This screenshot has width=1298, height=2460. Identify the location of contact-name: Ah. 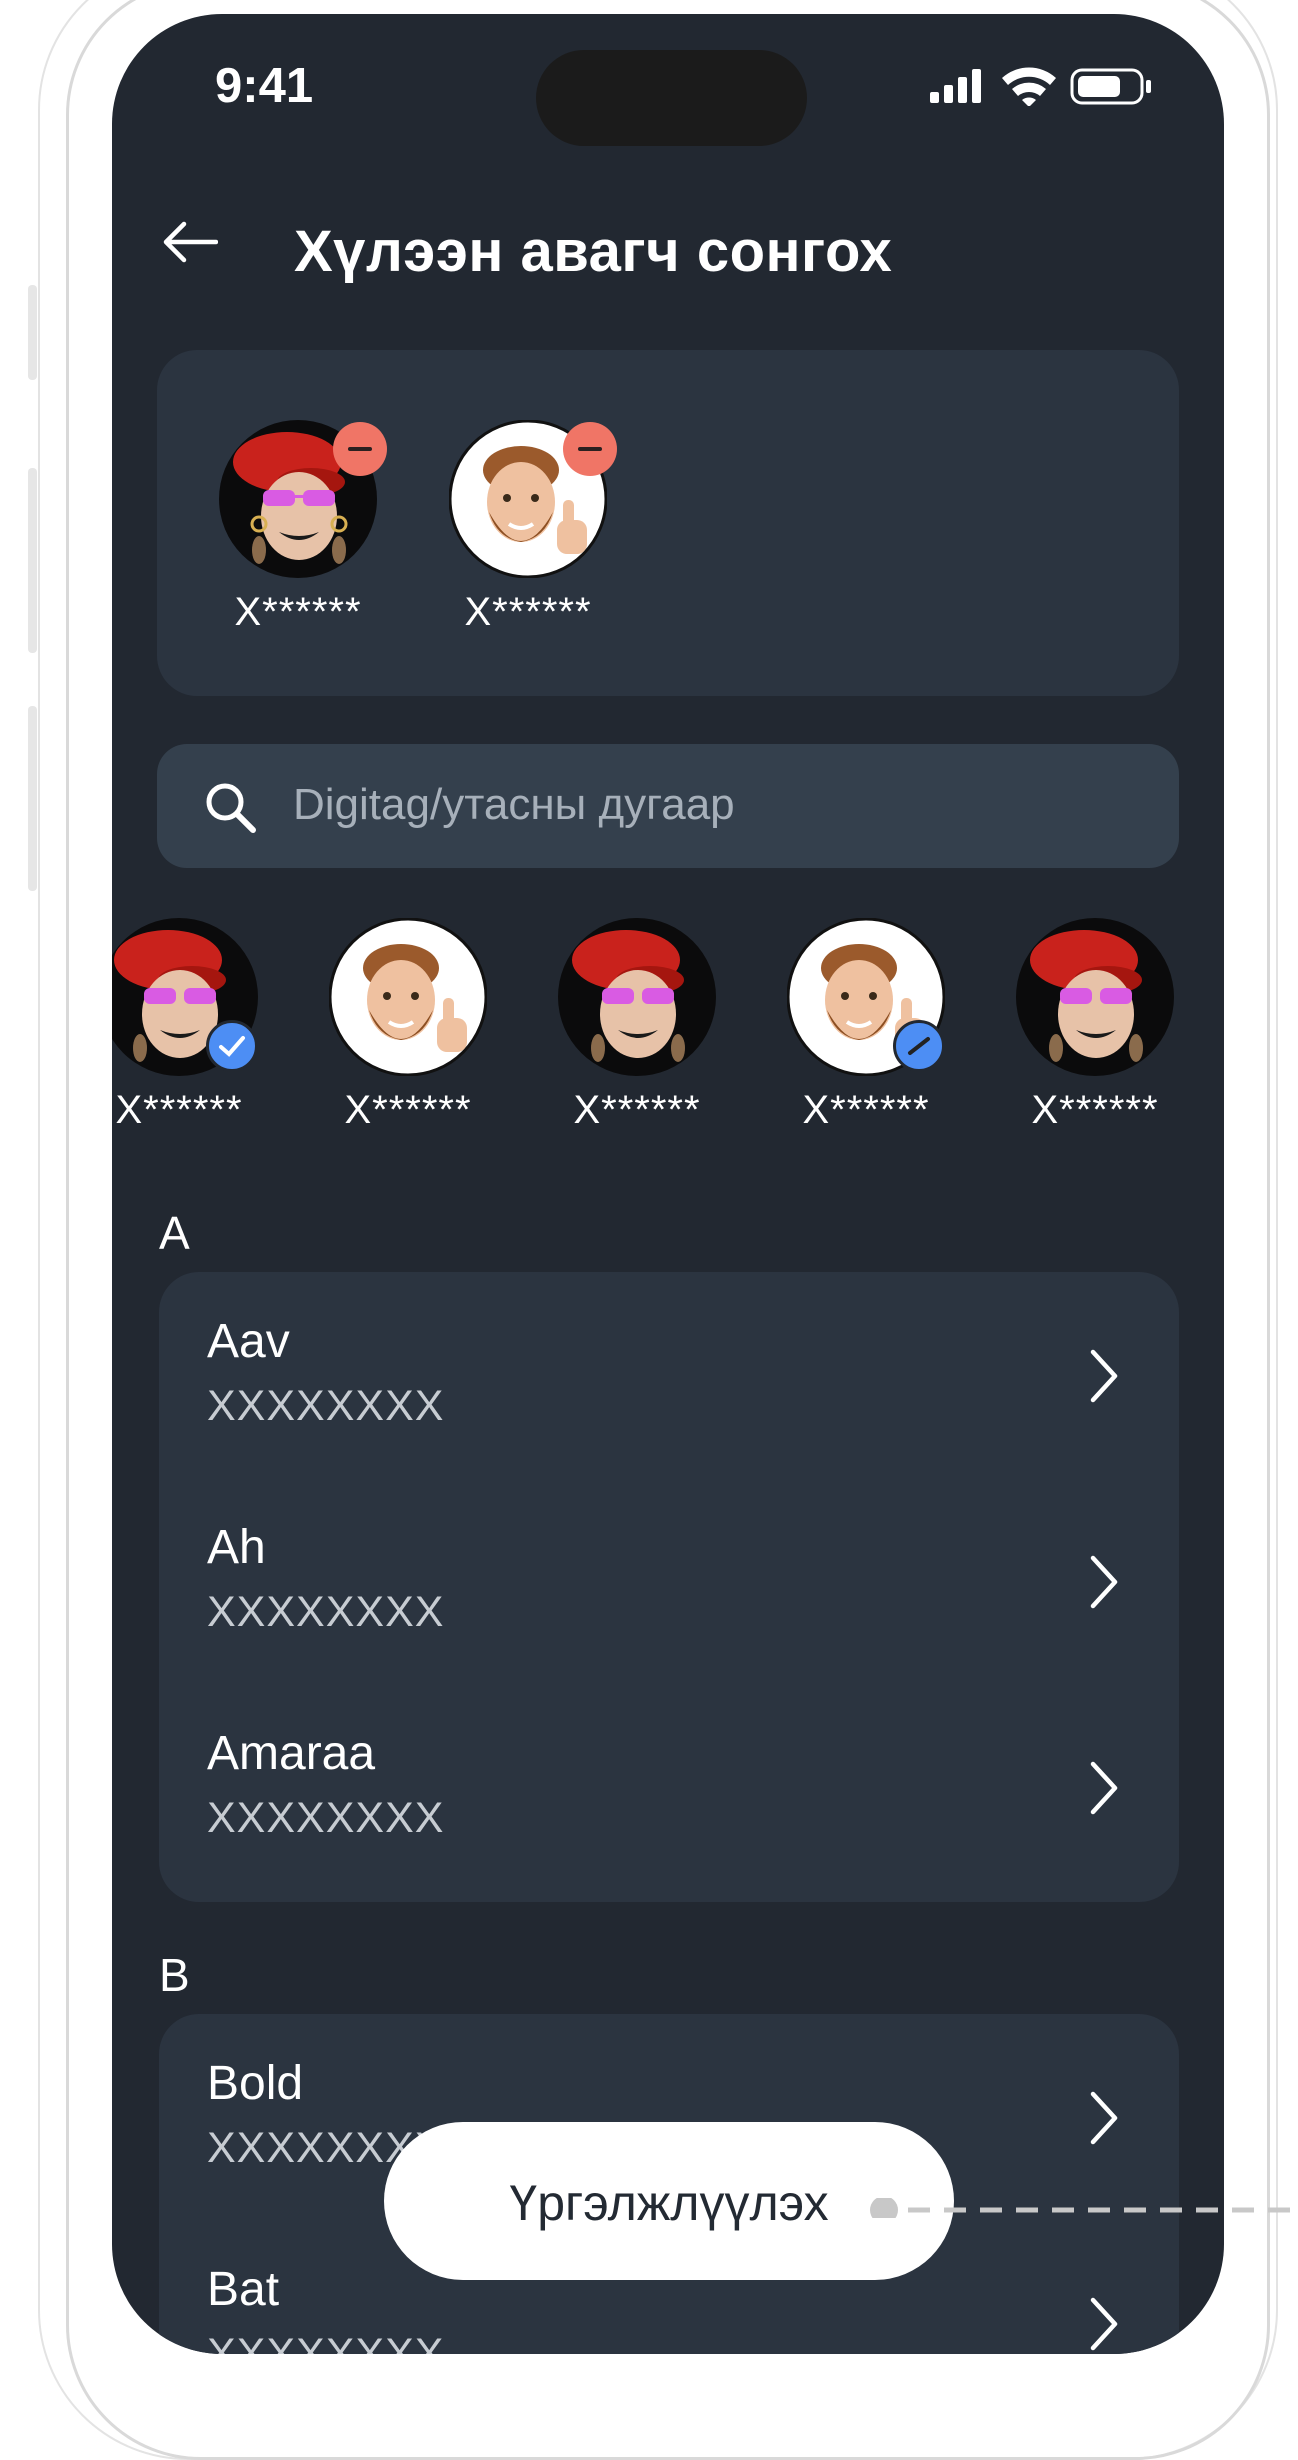
(236, 1547).